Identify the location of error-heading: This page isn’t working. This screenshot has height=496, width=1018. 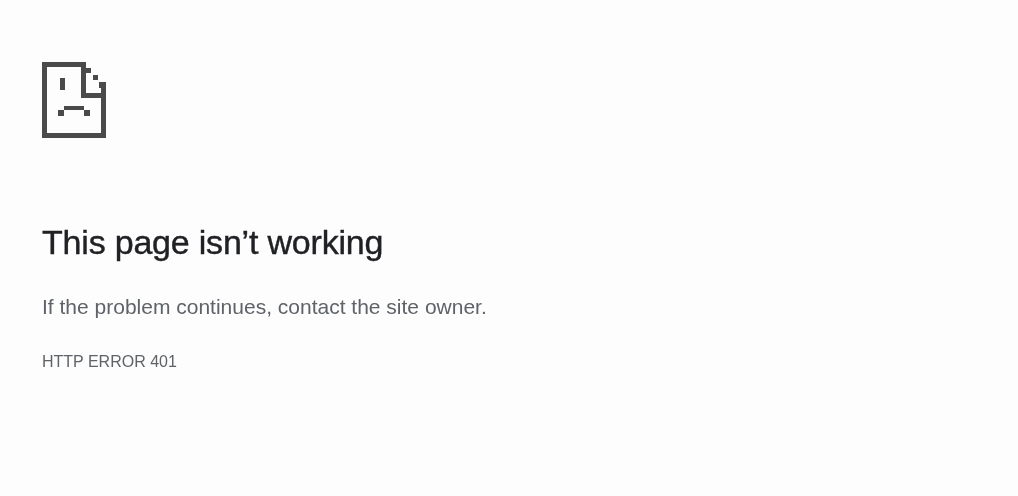
(213, 242).